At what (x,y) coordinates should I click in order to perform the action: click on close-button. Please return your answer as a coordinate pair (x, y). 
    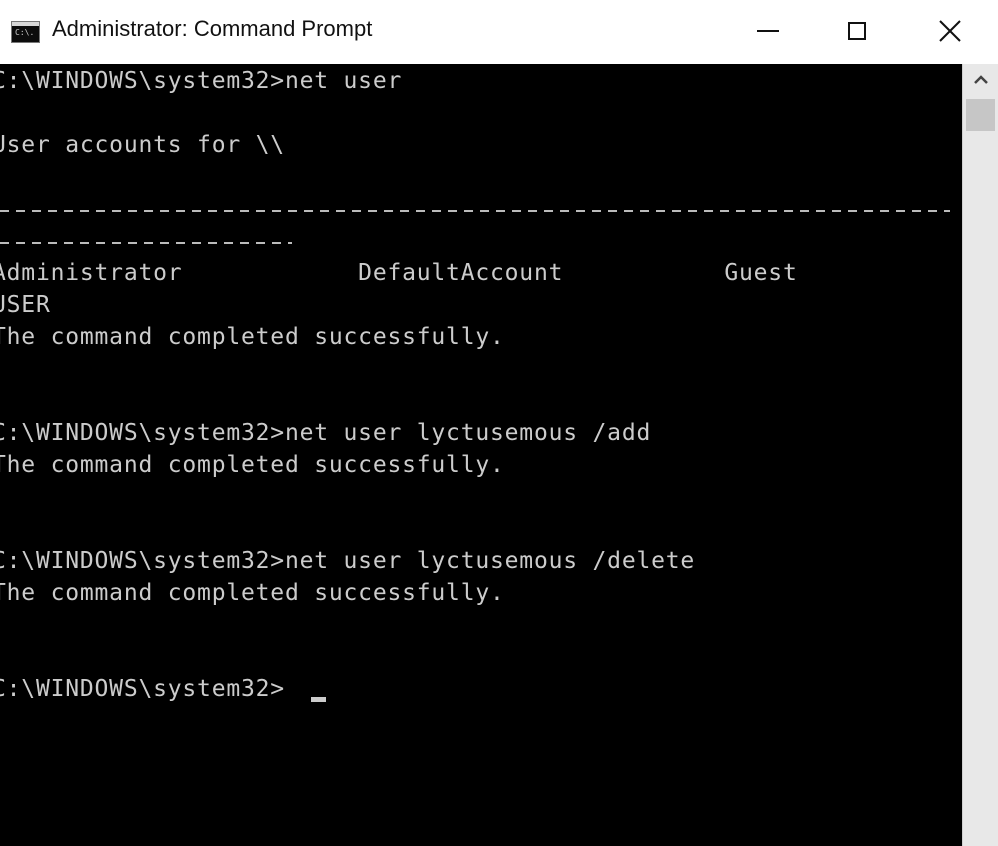
    Looking at the image, I should click on (950, 31).